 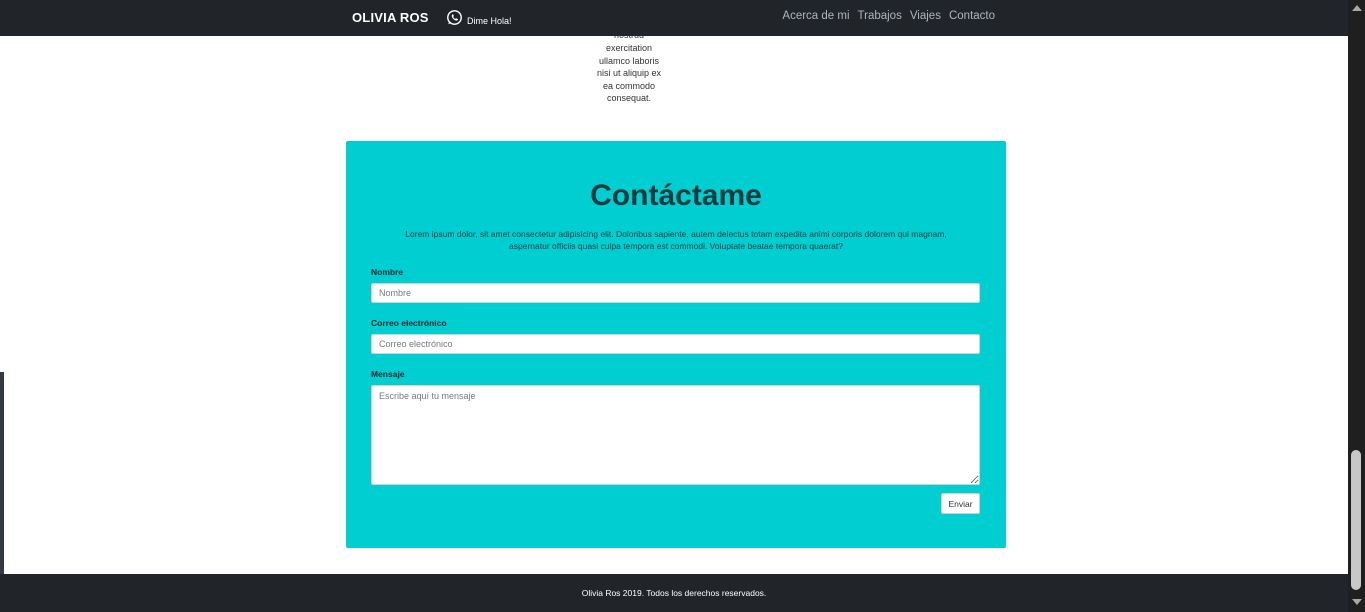 What do you see at coordinates (454, 18) in the screenshot?
I see `whatsapp-icon` at bounding box center [454, 18].